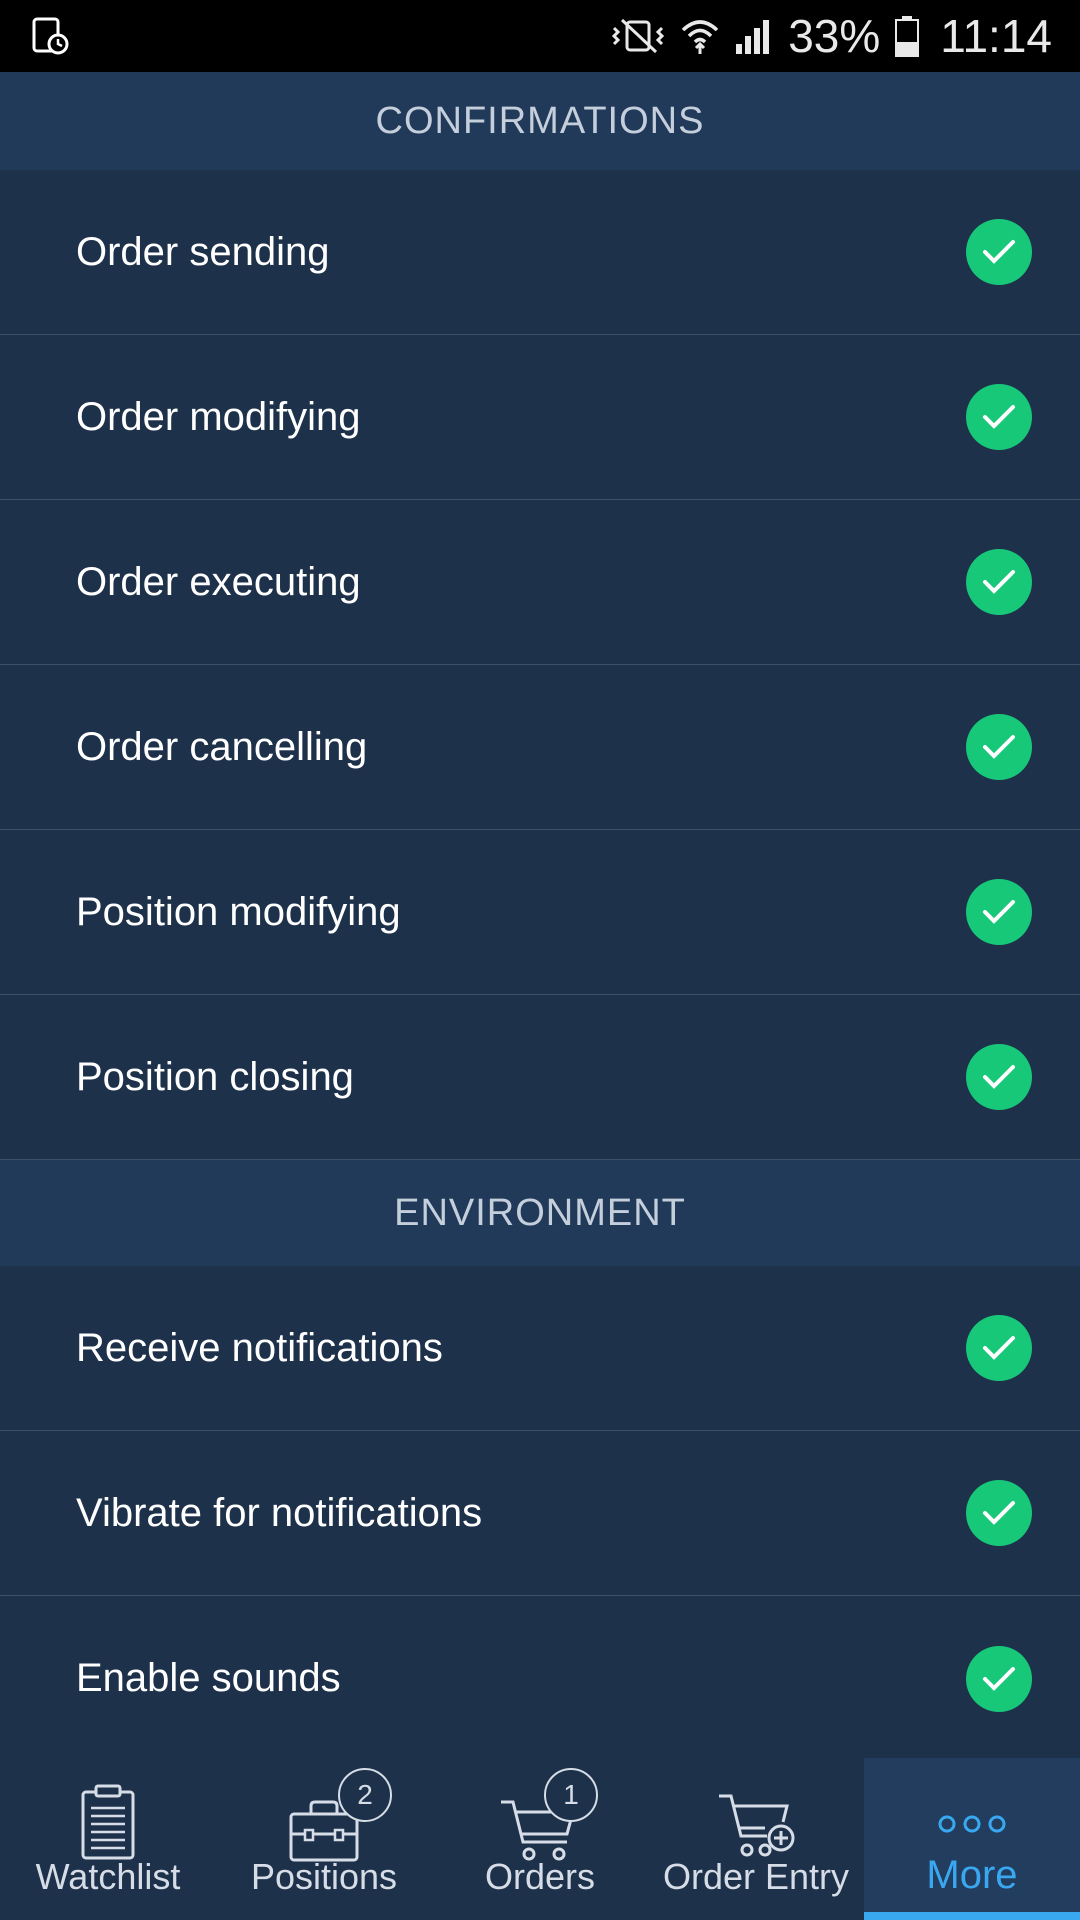  Describe the element at coordinates (540, 121) in the screenshot. I see `section-header-confirmations: CONFIRMATIONS` at that location.